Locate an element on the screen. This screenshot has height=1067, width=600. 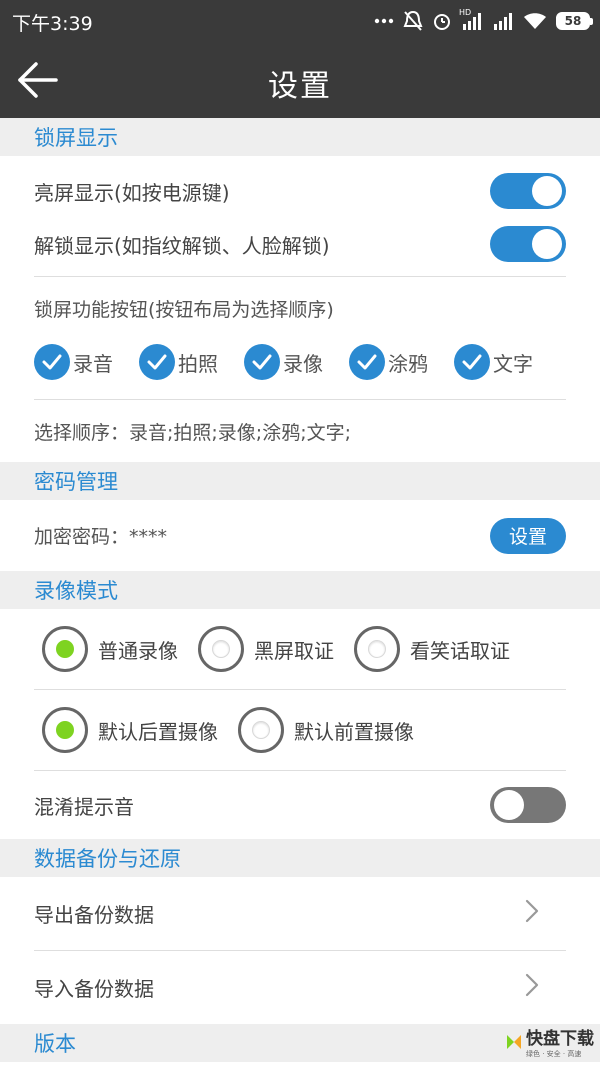
wifi-icon is located at coordinates (535, 21).